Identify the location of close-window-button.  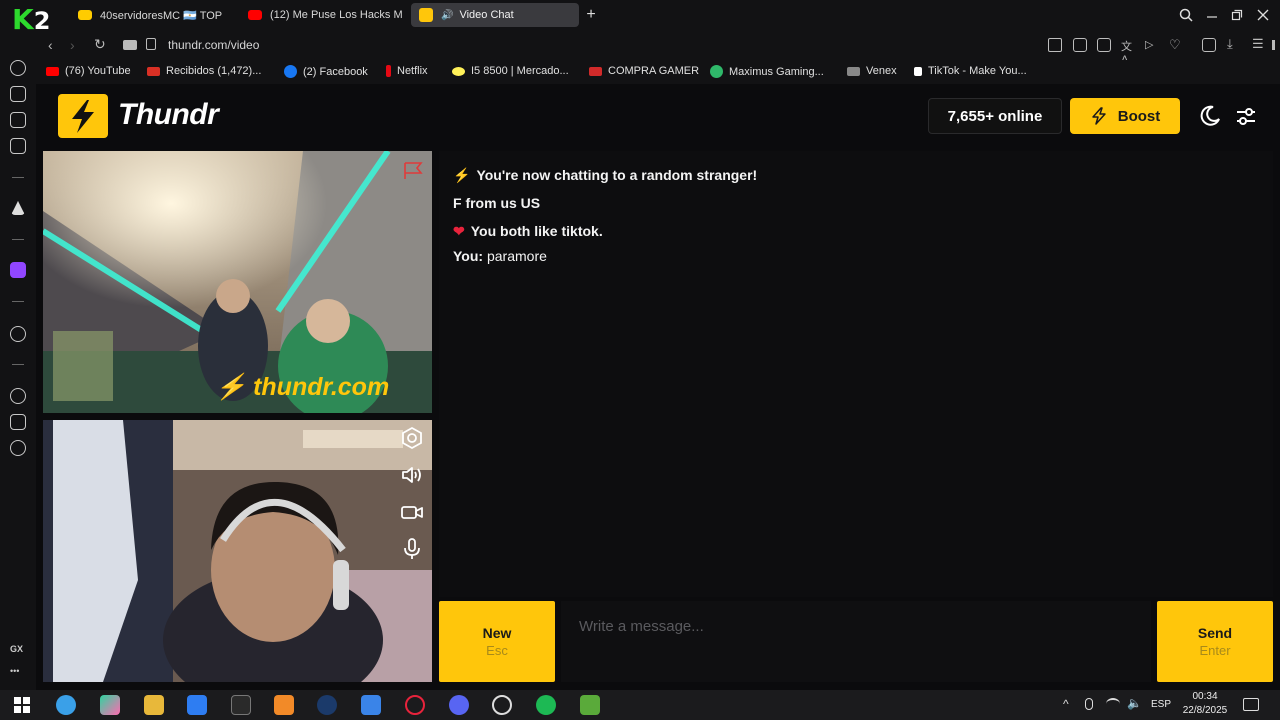
(1263, 15).